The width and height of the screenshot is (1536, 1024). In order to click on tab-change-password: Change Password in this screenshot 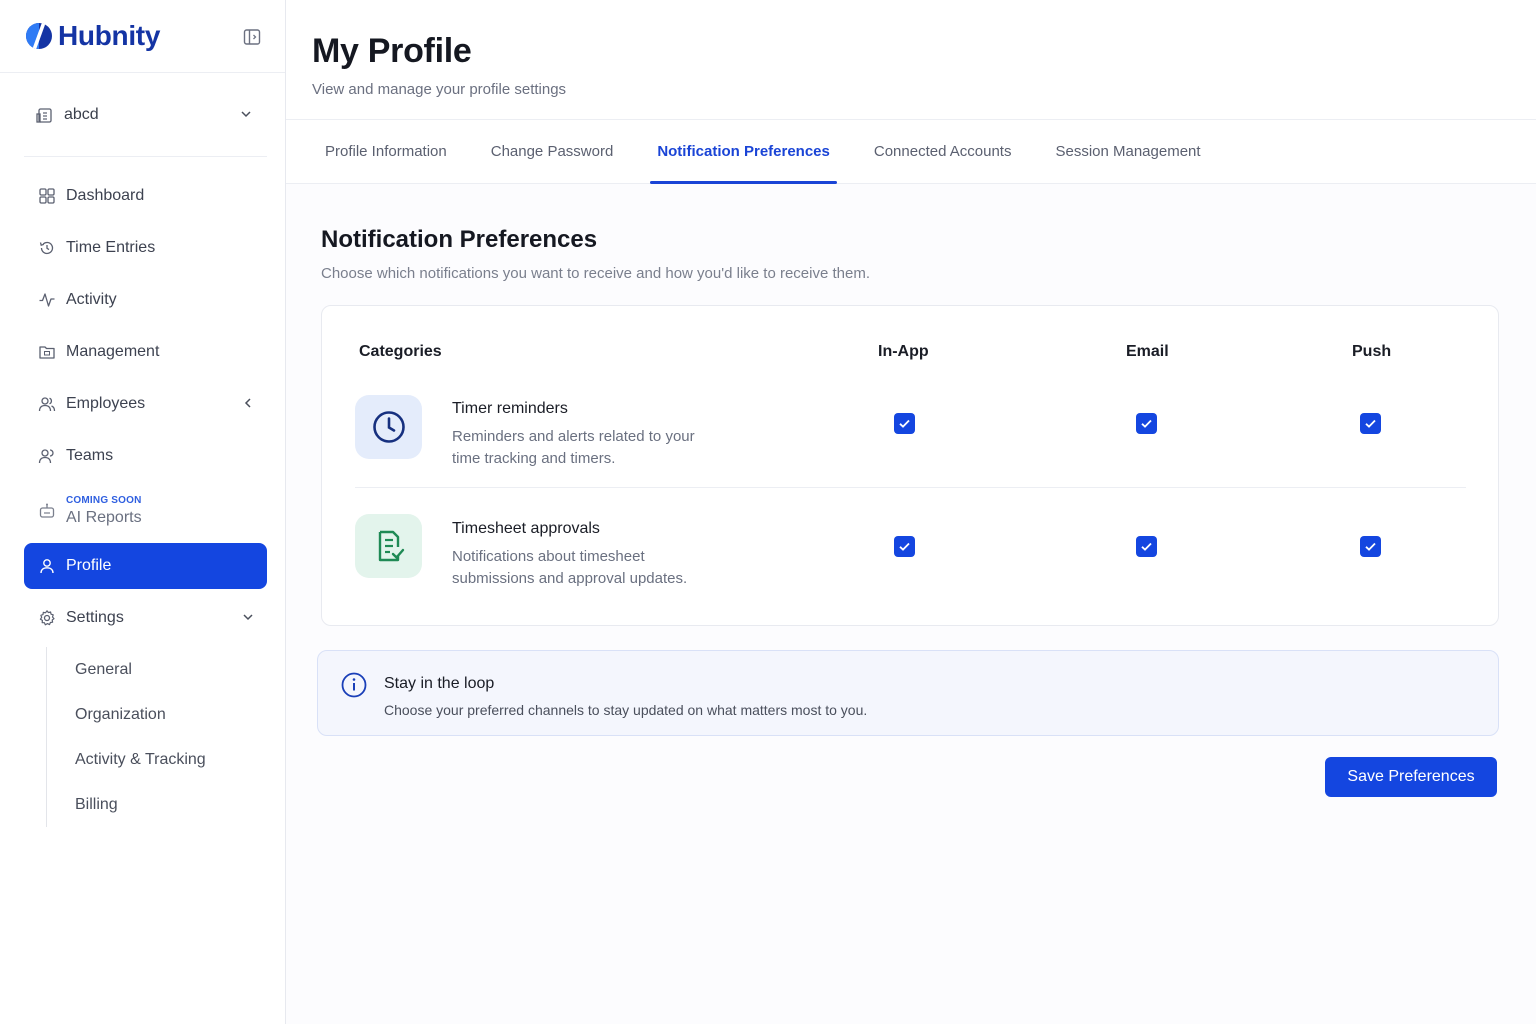, I will do `click(552, 151)`.